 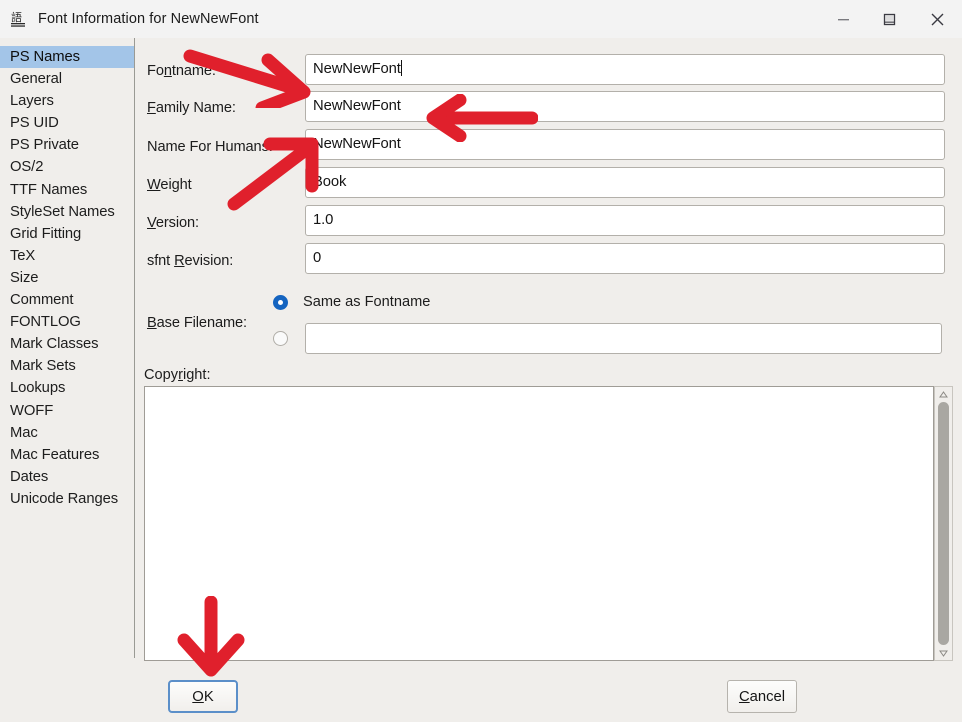 What do you see at coordinates (625, 182) in the screenshot?
I see `weight-input: Book` at bounding box center [625, 182].